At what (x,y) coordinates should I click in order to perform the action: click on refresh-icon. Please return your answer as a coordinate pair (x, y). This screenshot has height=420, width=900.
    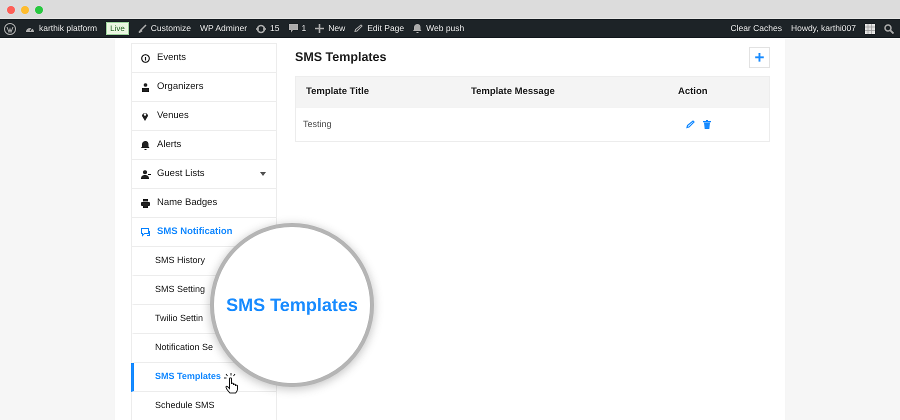
    Looking at the image, I should click on (261, 29).